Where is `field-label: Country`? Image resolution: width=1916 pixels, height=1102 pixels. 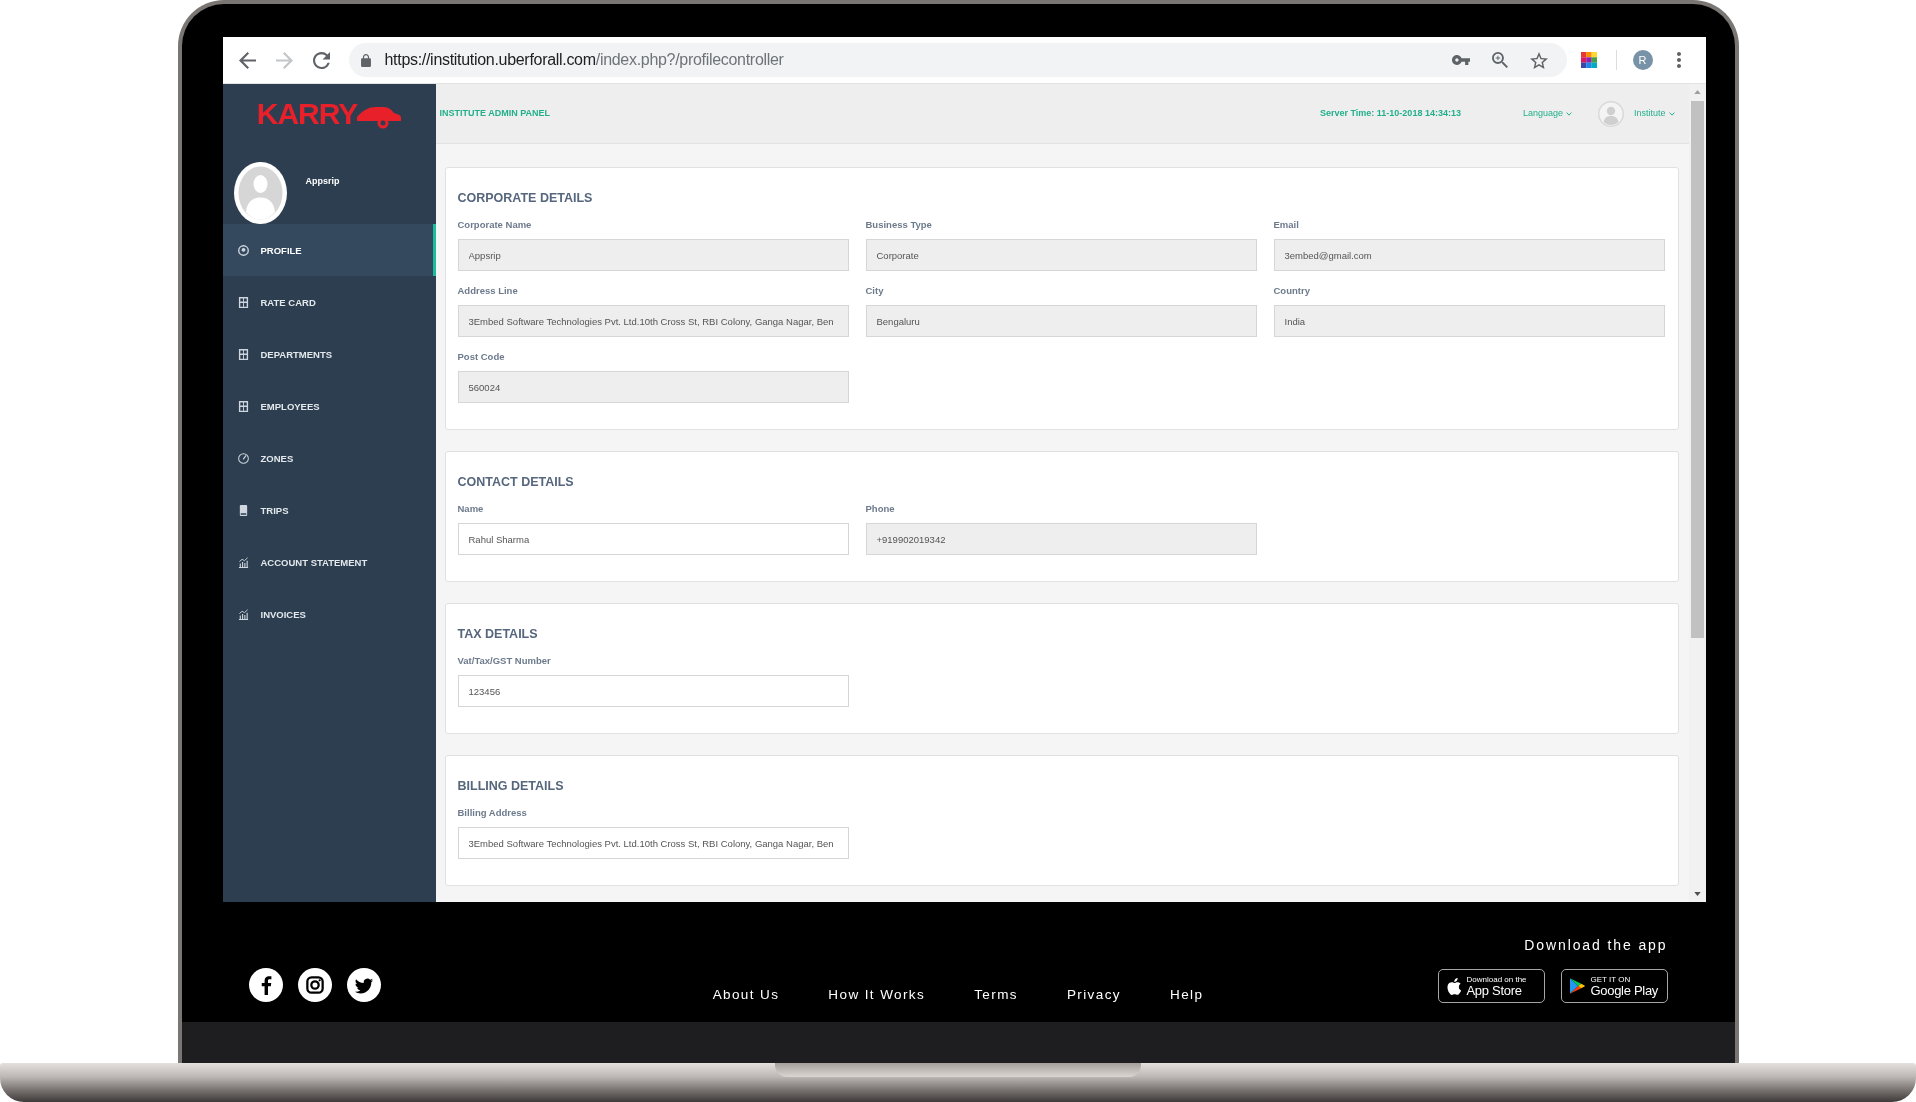
field-label: Country is located at coordinates (1291, 291).